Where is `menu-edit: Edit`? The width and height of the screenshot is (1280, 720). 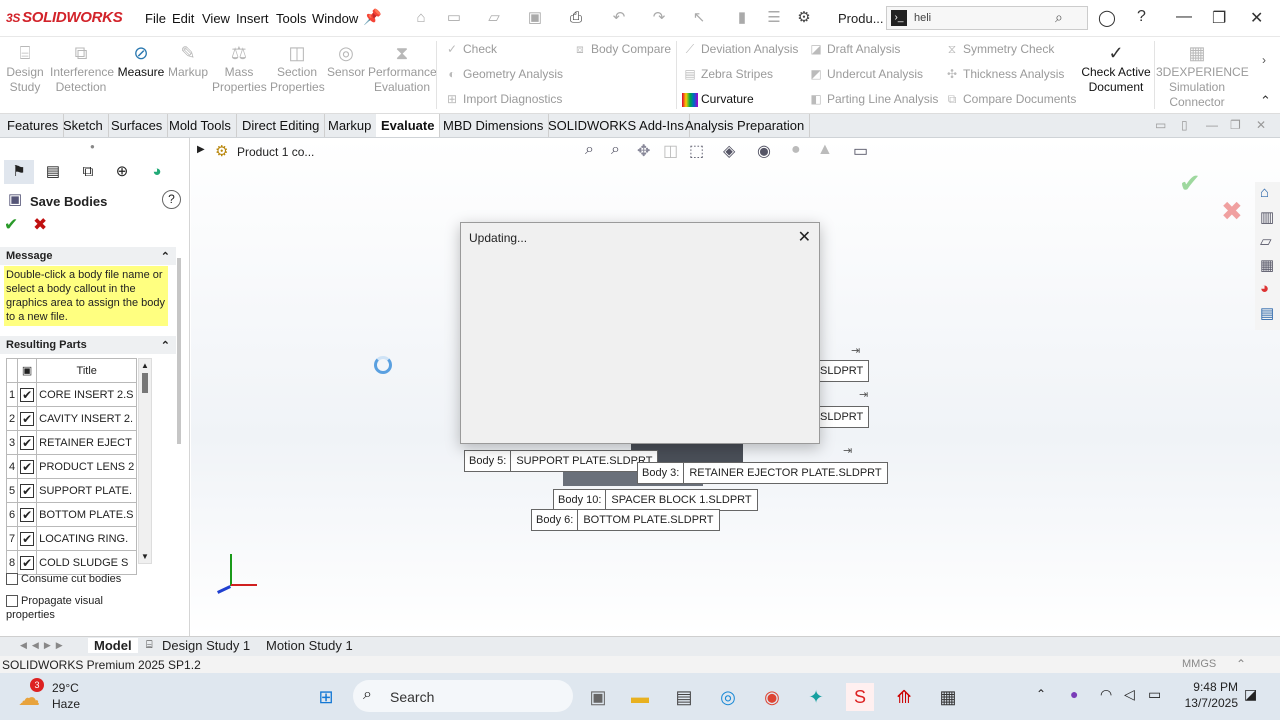
menu-edit: Edit is located at coordinates (183, 18).